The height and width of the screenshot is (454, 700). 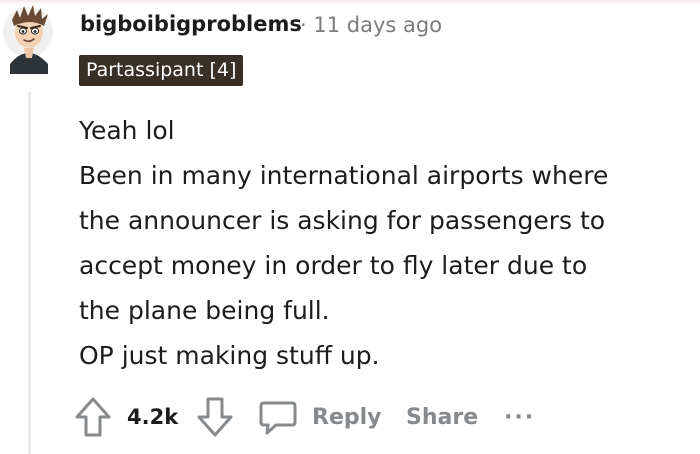 I want to click on score-text: 4.2k, so click(x=153, y=417).